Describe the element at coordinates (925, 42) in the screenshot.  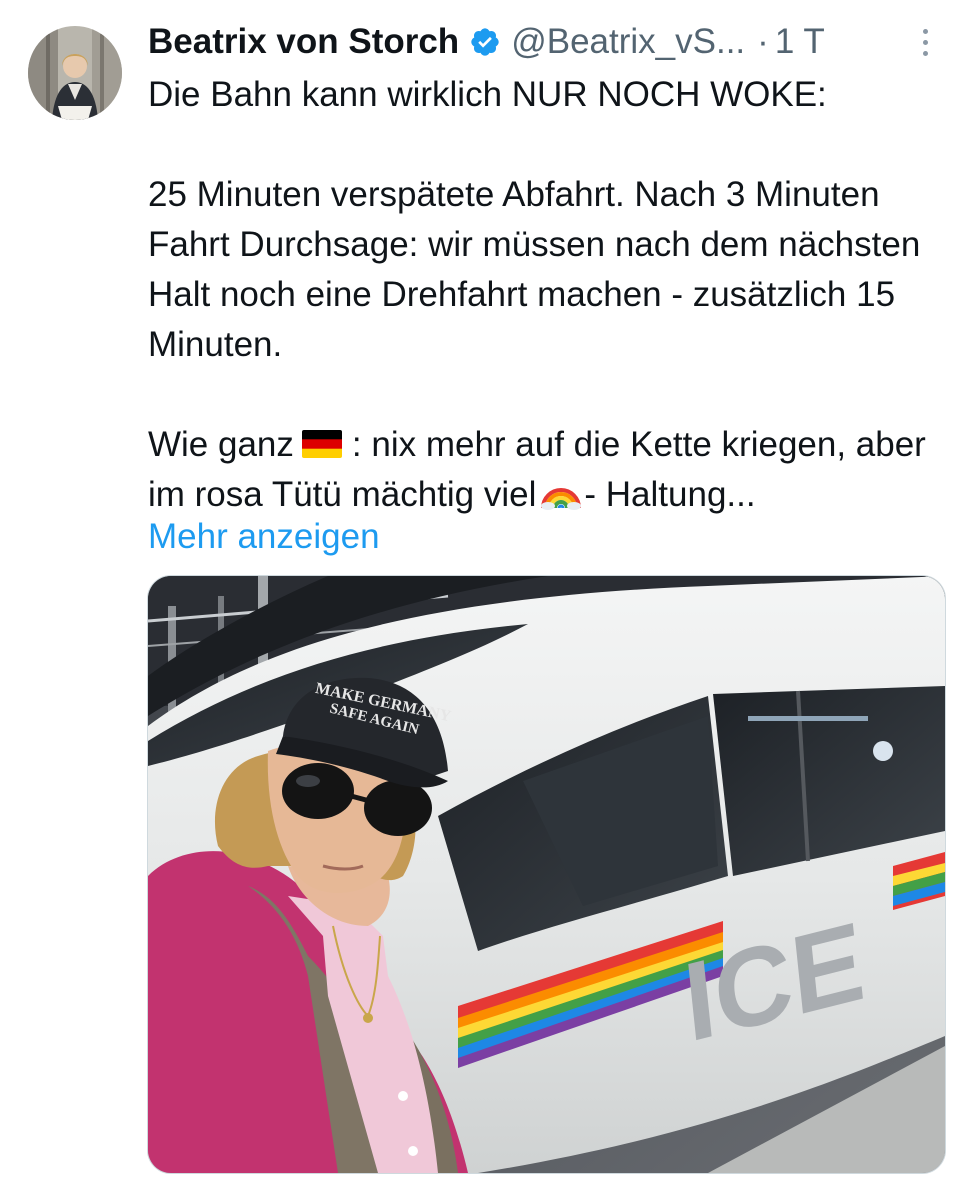
I see `more-options-icon` at that location.